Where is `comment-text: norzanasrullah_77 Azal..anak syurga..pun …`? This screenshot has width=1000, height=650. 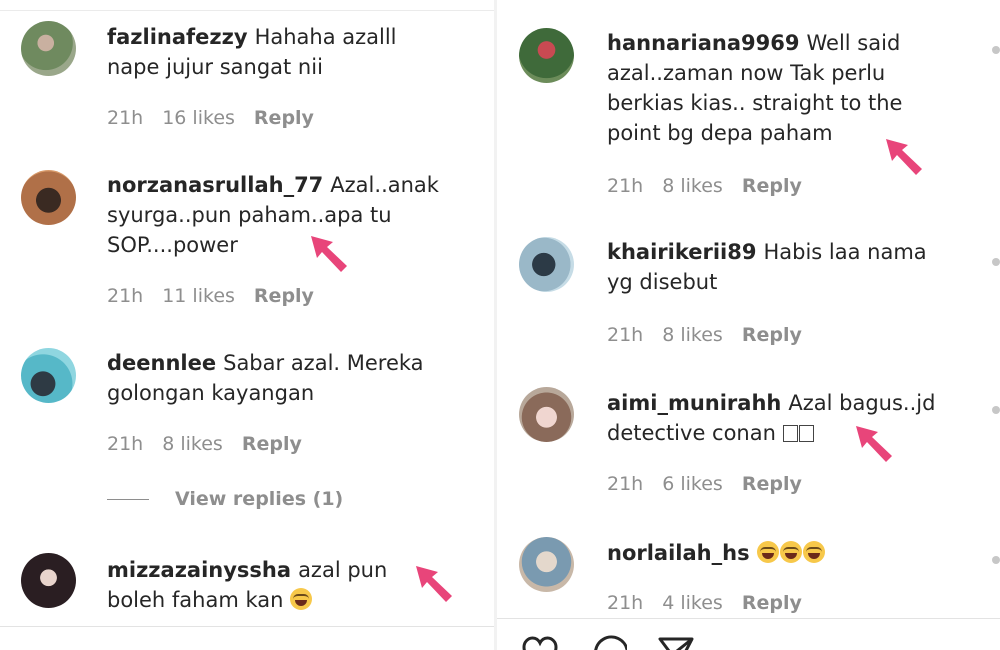
comment-text: norzanasrullah_77 Azal..anak syurga..pun … is located at coordinates (282, 215).